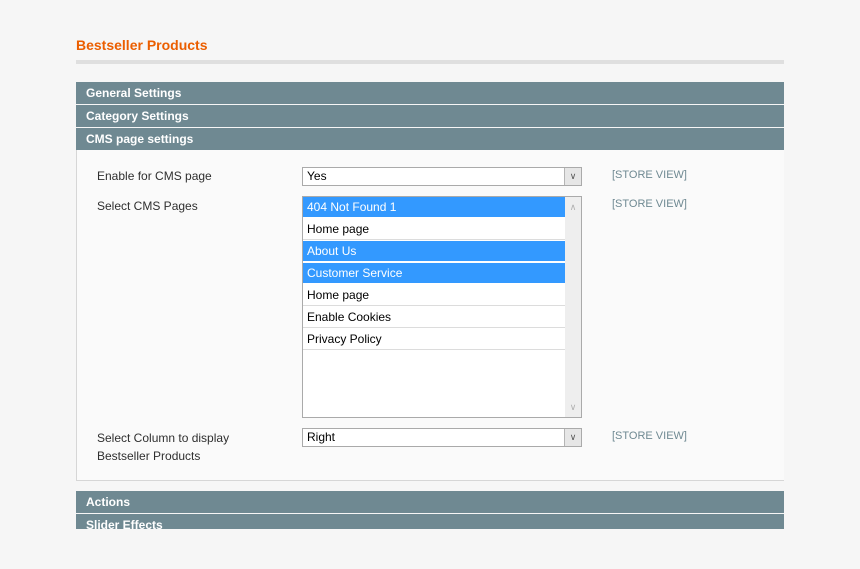 Image resolution: width=860 pixels, height=569 pixels. Describe the element at coordinates (154, 176) in the screenshot. I see `enable-cms-label: Enable for CMS page` at that location.